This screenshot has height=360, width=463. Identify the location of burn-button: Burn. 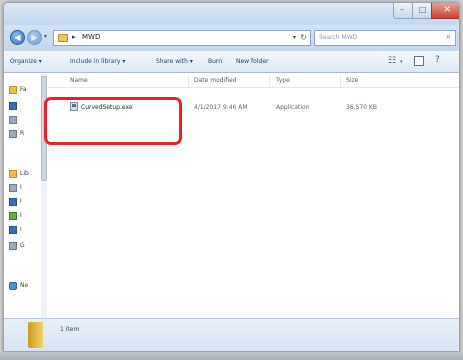
(215, 61).